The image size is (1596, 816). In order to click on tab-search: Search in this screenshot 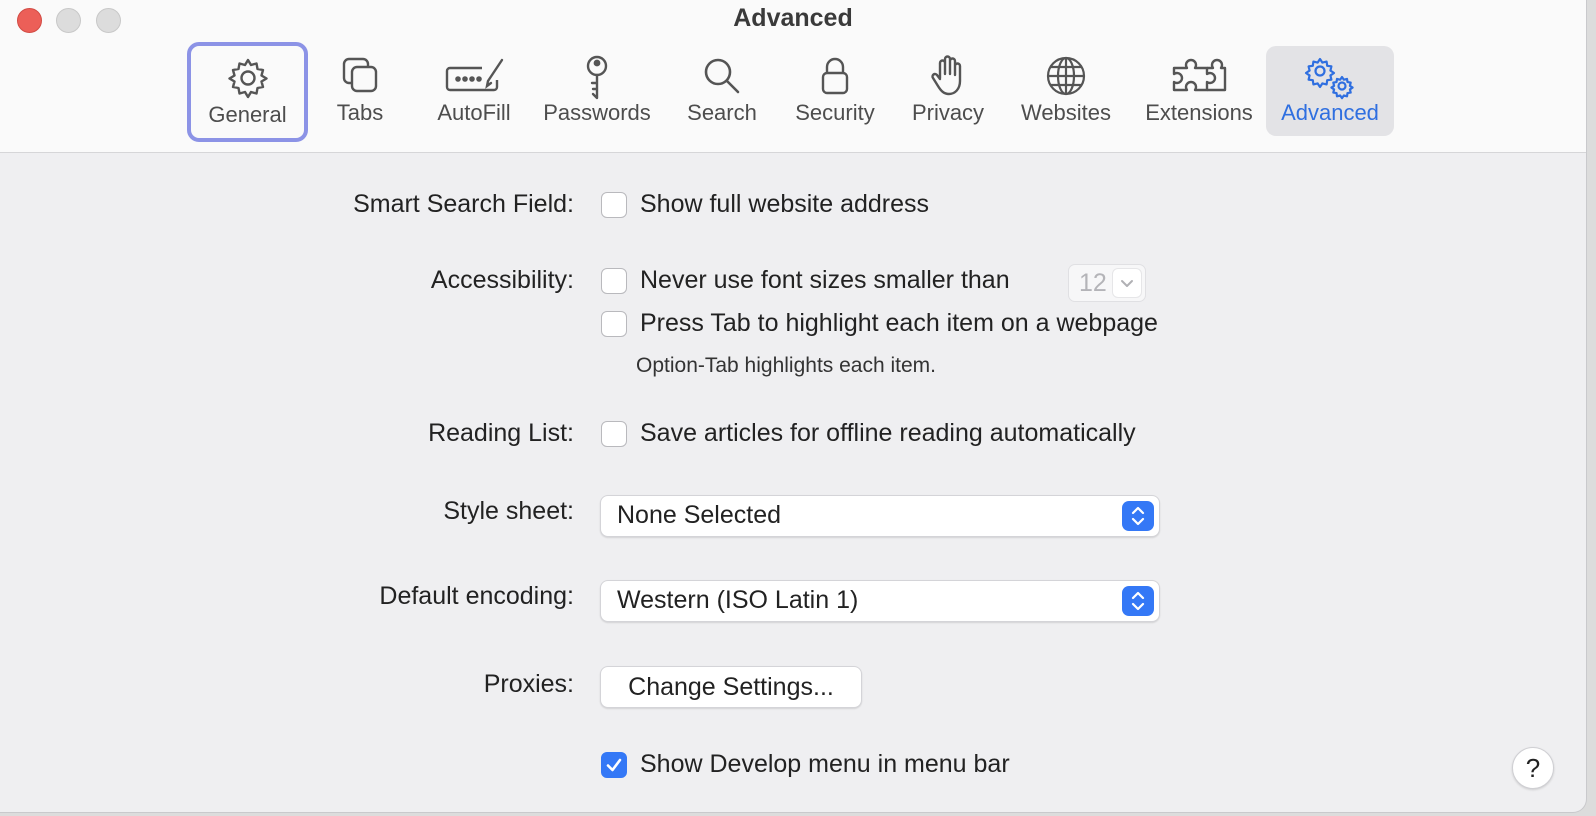, I will do `click(722, 91)`.